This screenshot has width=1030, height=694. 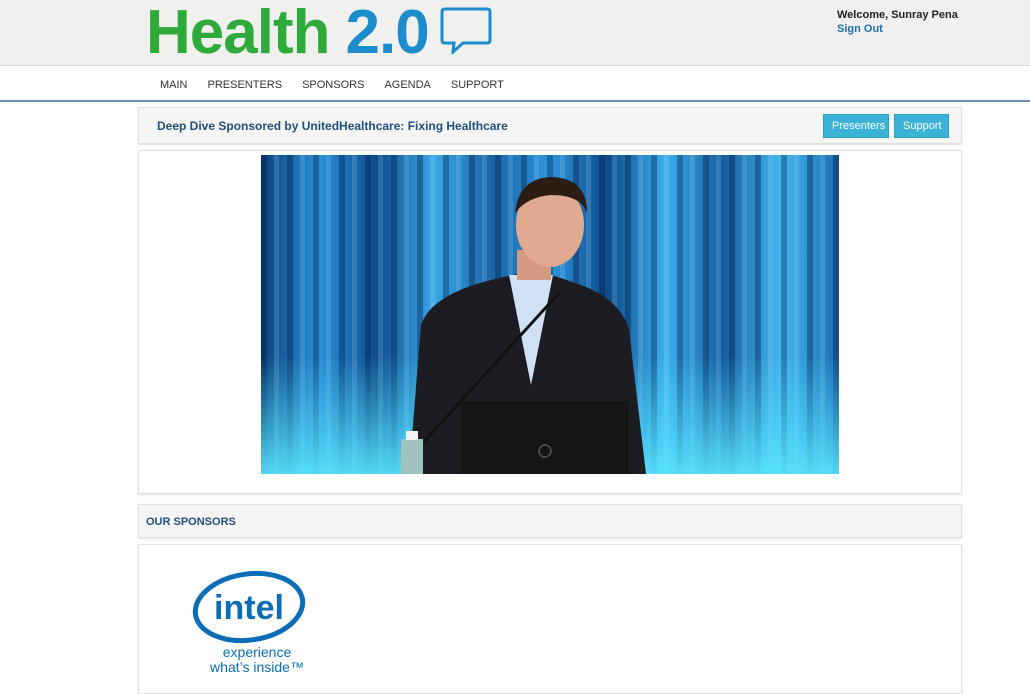 I want to click on health-2-0-logo: Health 2.0, so click(x=319, y=33).